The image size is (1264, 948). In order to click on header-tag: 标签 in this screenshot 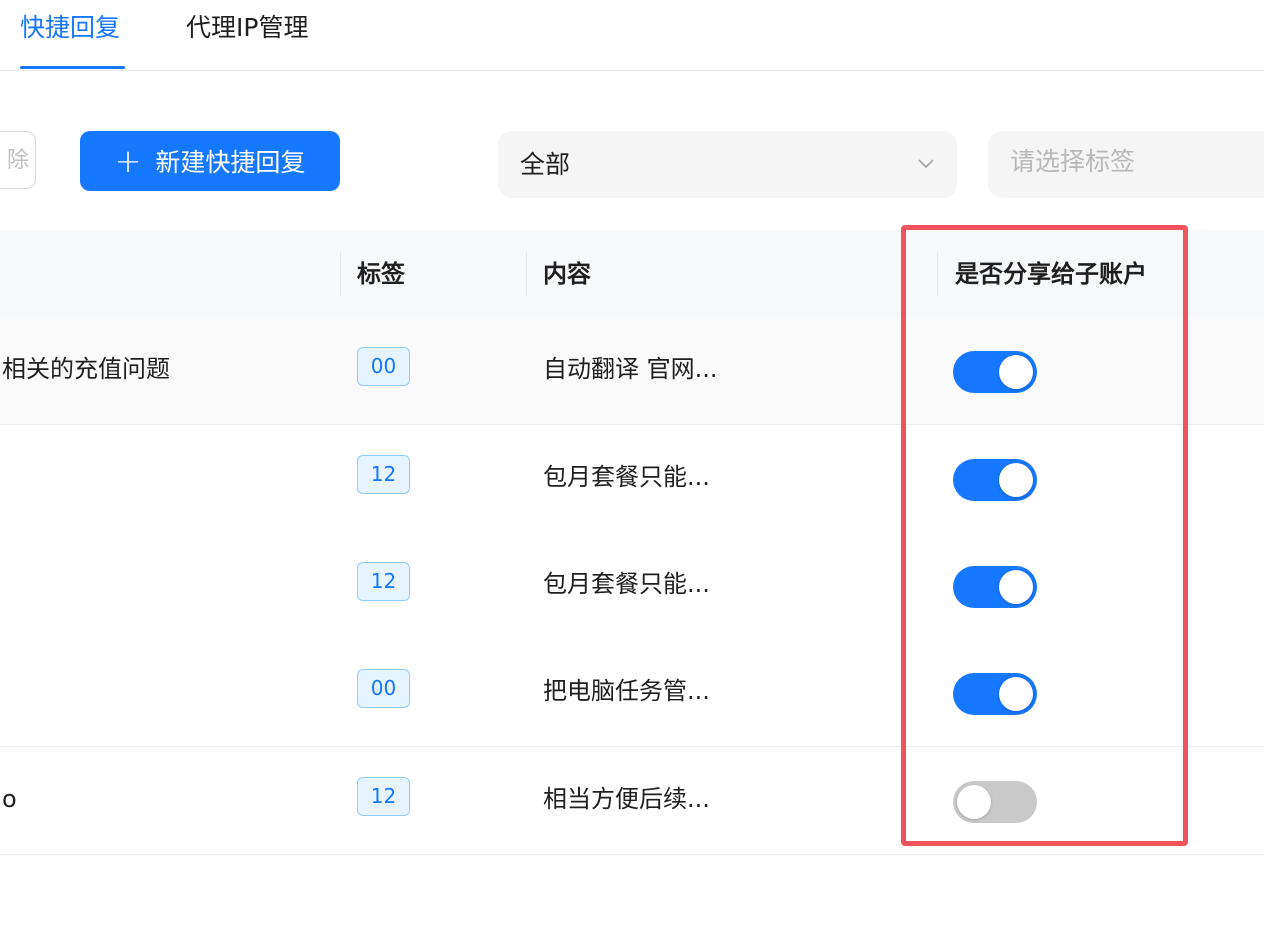, I will do `click(381, 274)`.